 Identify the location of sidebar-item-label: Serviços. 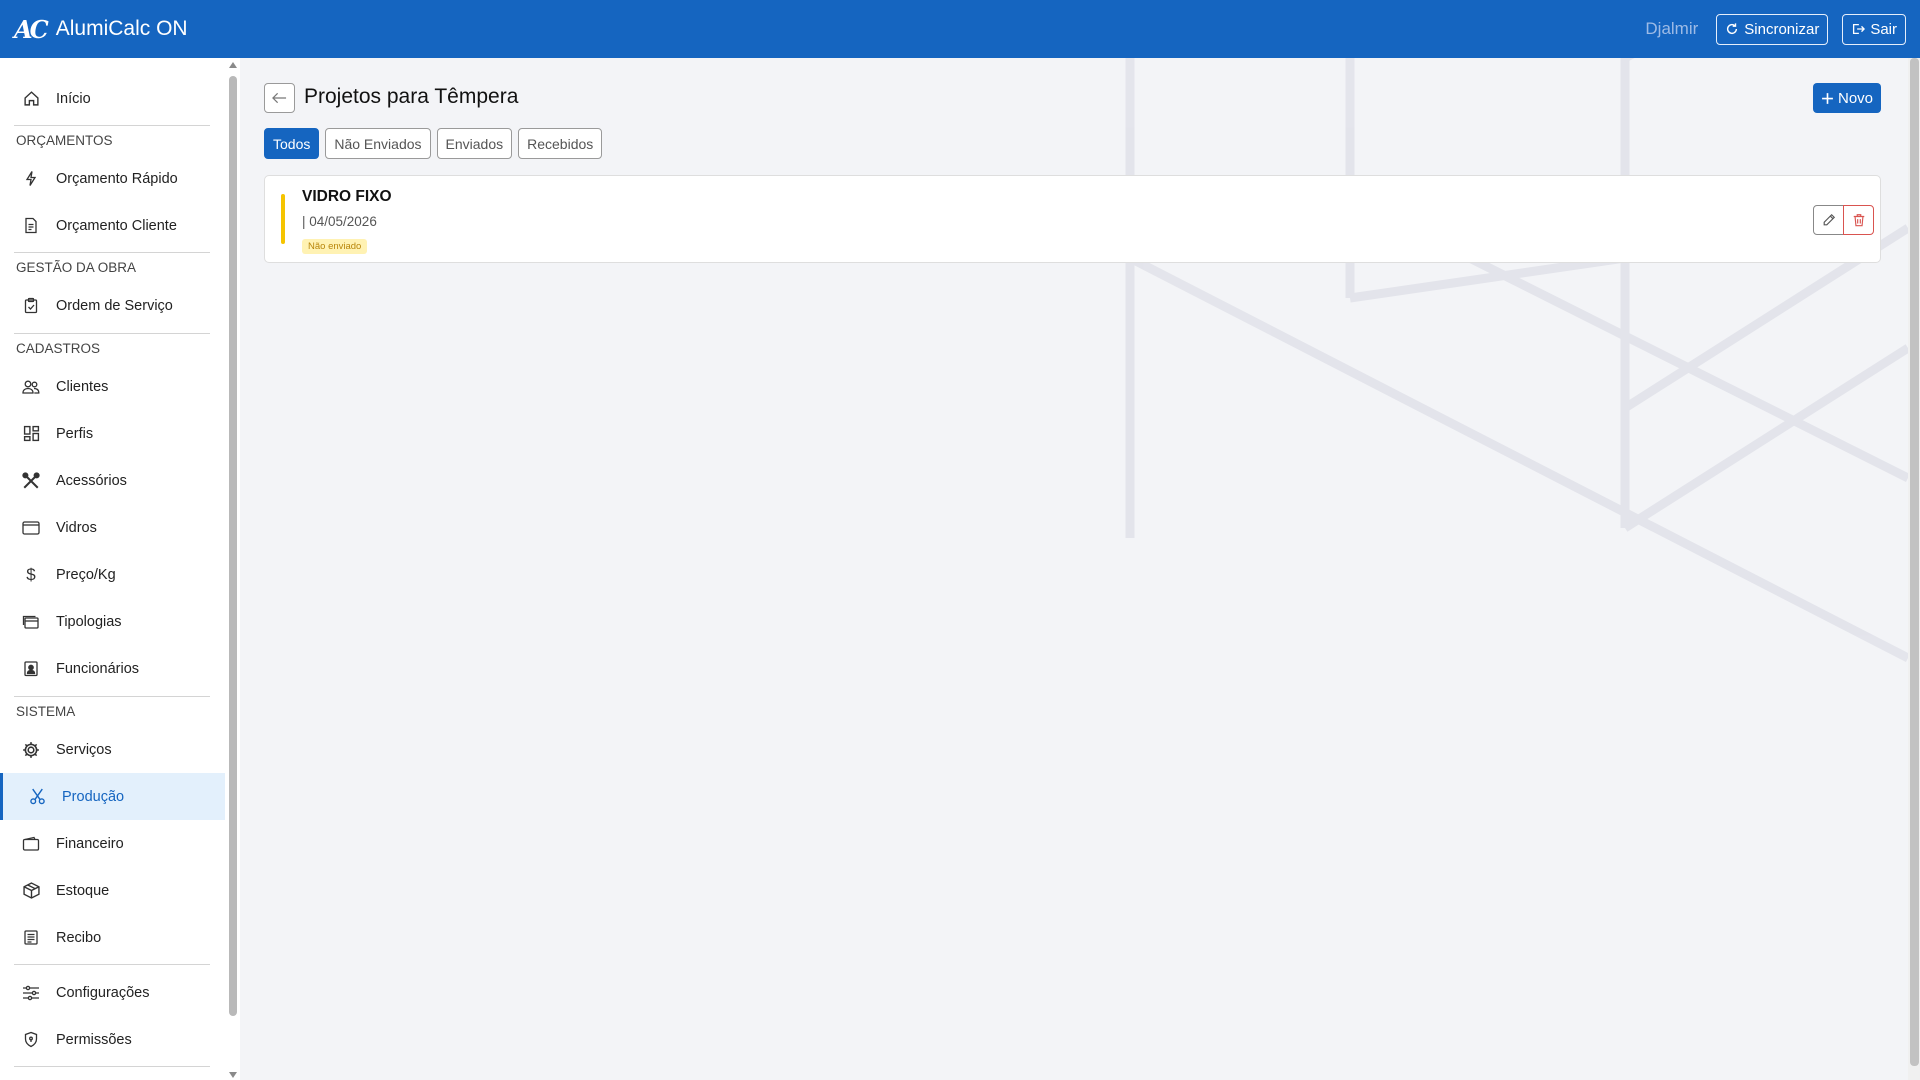
(84, 749).